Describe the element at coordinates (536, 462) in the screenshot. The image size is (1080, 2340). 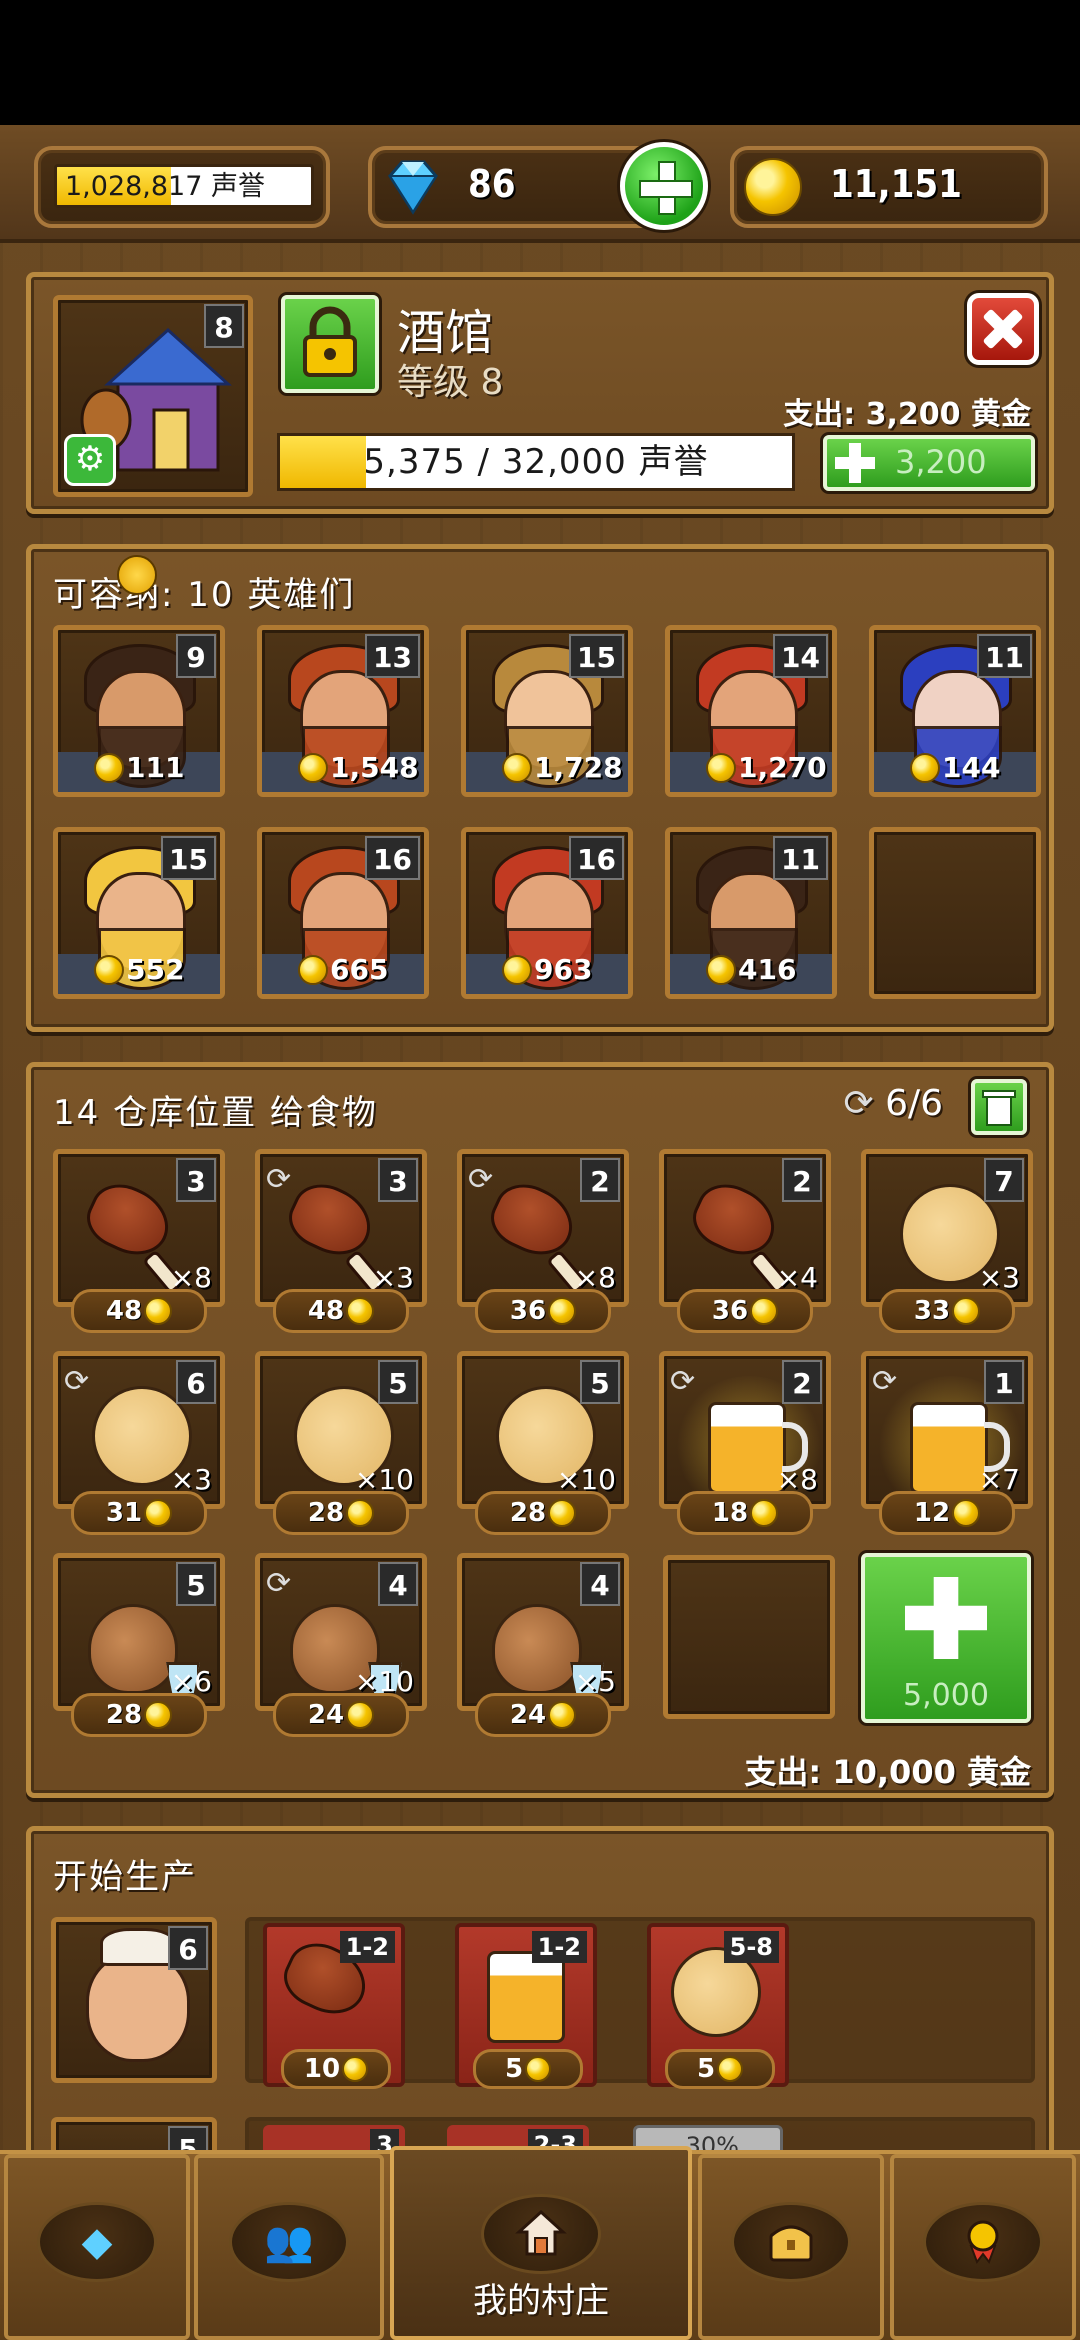
I see `building-fame-bar: 5,375 / 32,000 声誉` at that location.